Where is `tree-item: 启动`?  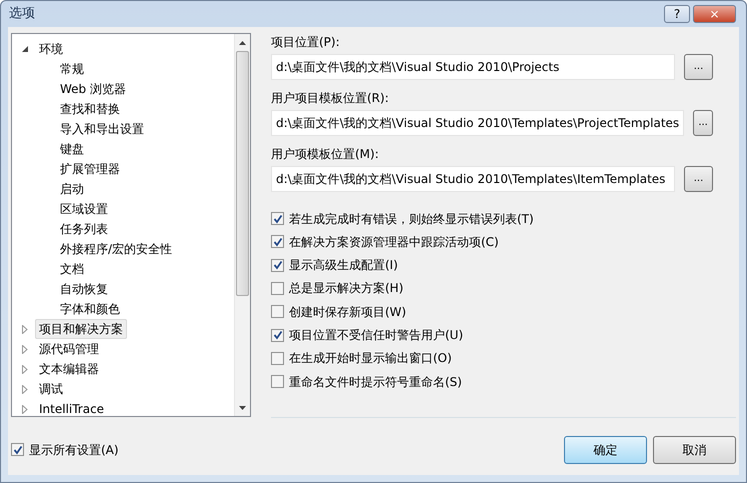 tree-item: 启动 is located at coordinates (72, 188).